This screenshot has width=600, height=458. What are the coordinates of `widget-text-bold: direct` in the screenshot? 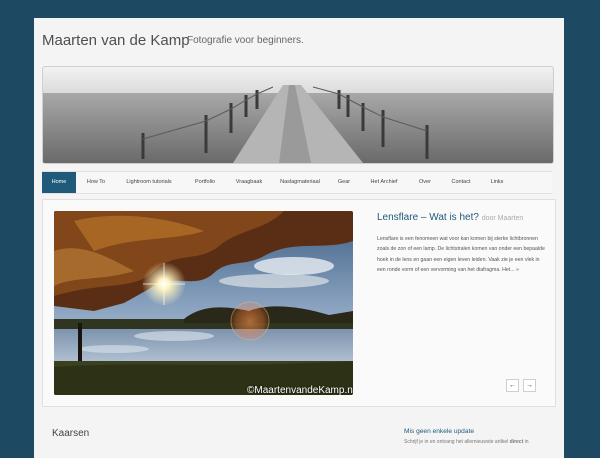 It's located at (516, 442).